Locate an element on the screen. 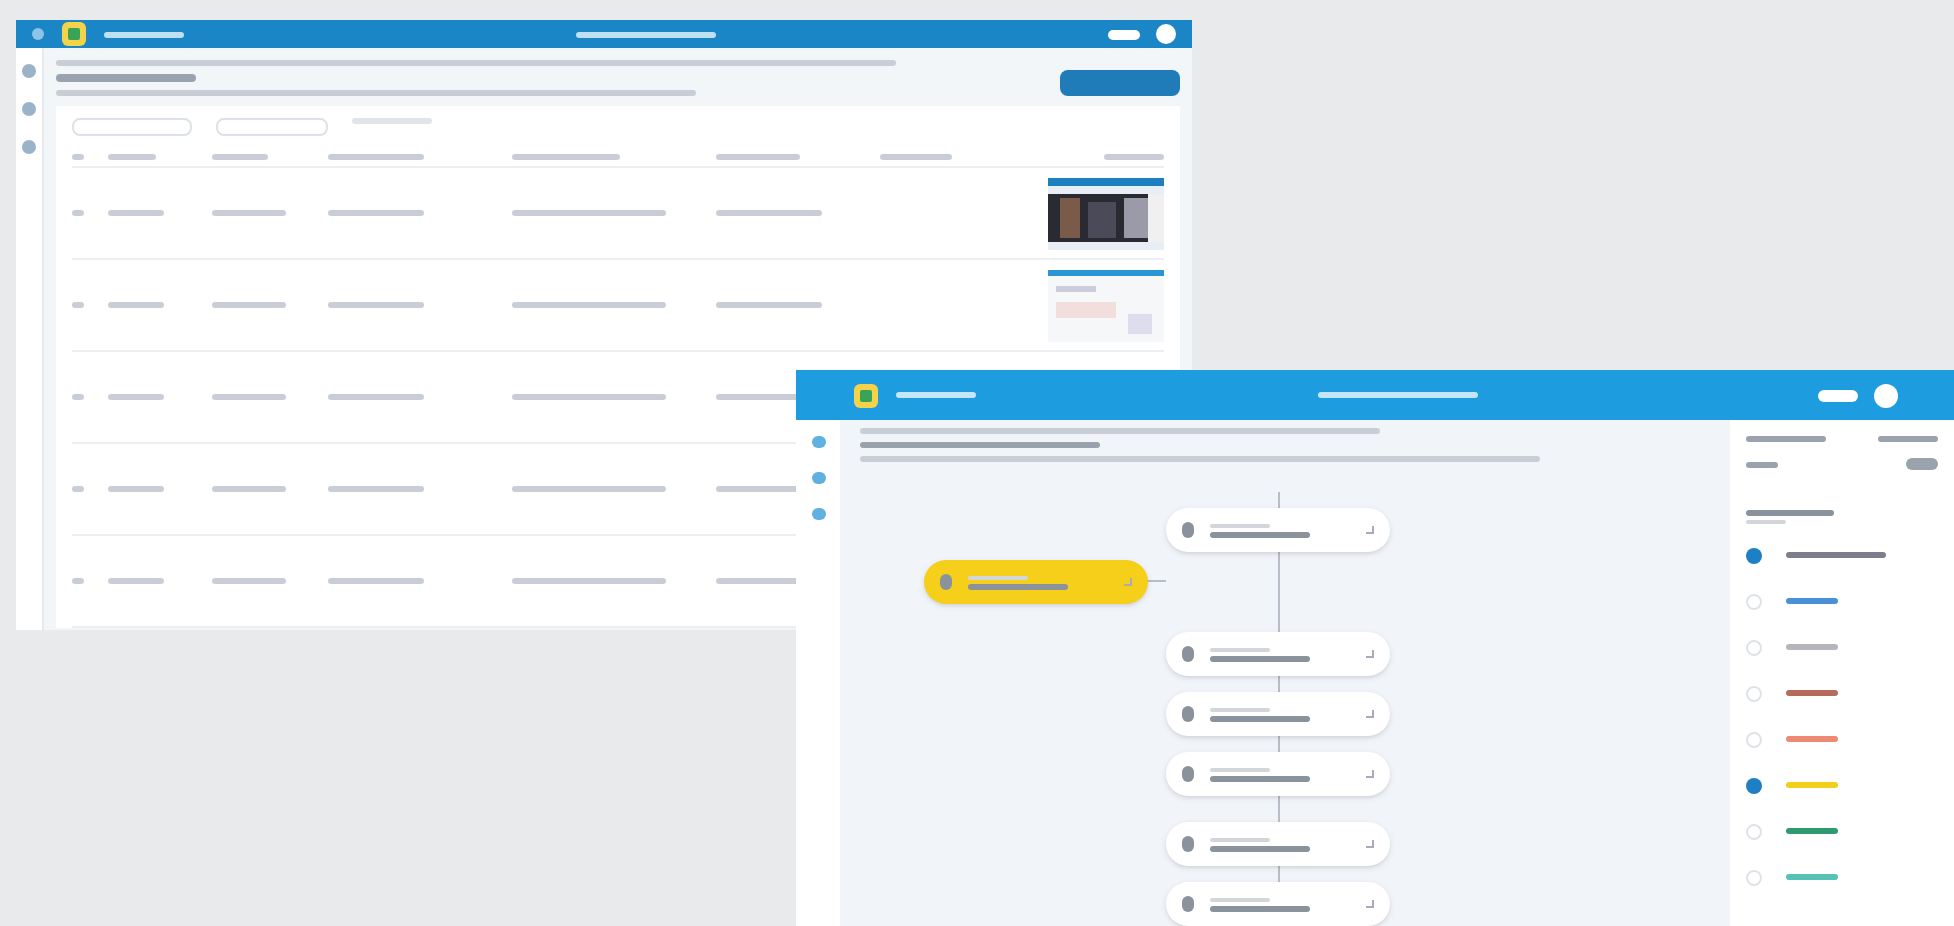  primary-button is located at coordinates (1120, 83).